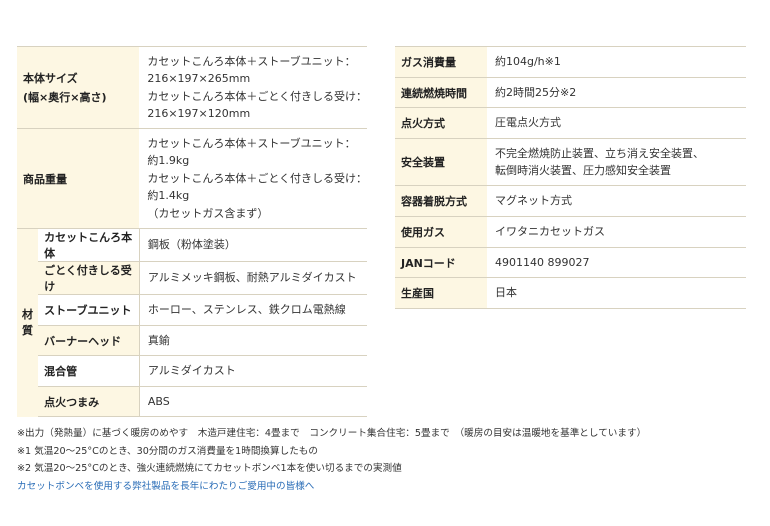 The image size is (770, 526). I want to click on material-char: 材, so click(28, 314).